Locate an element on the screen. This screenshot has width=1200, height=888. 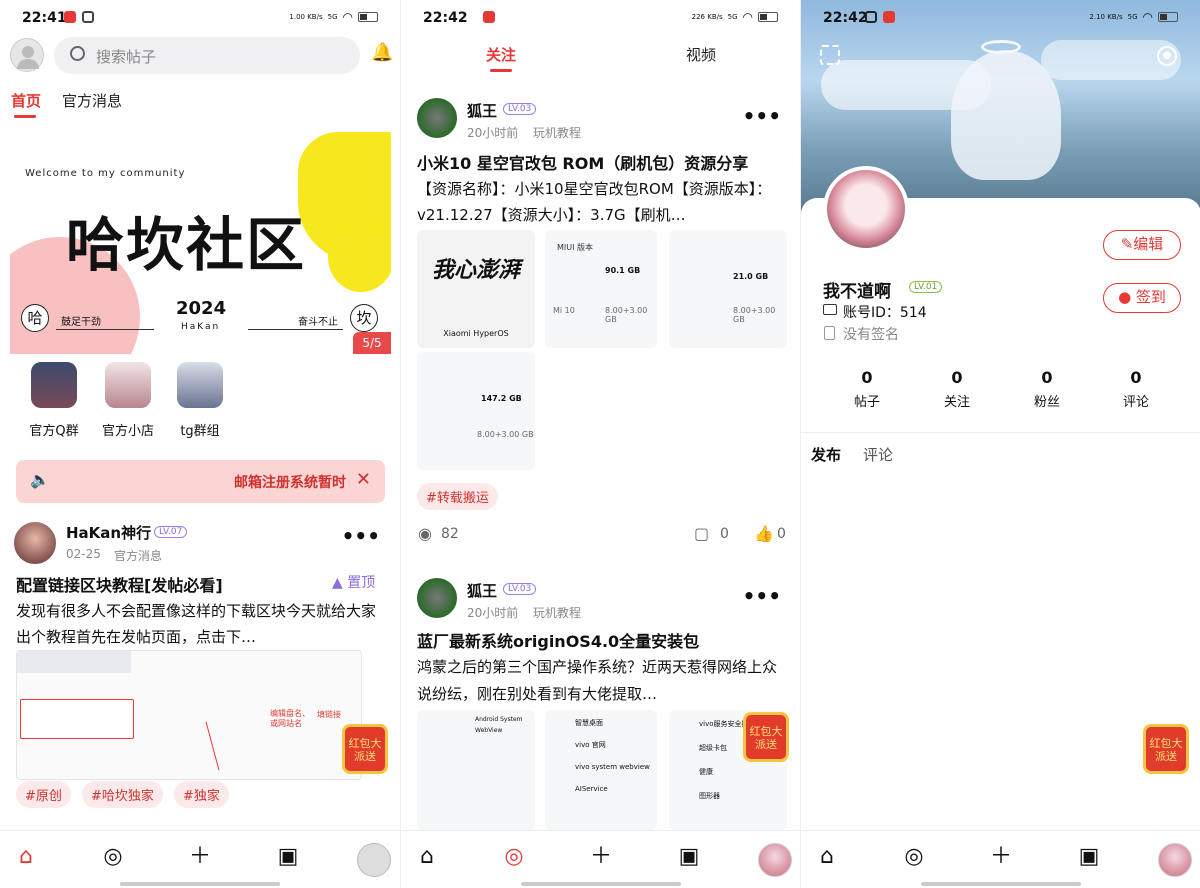
tag: #原创 is located at coordinates (43, 794).